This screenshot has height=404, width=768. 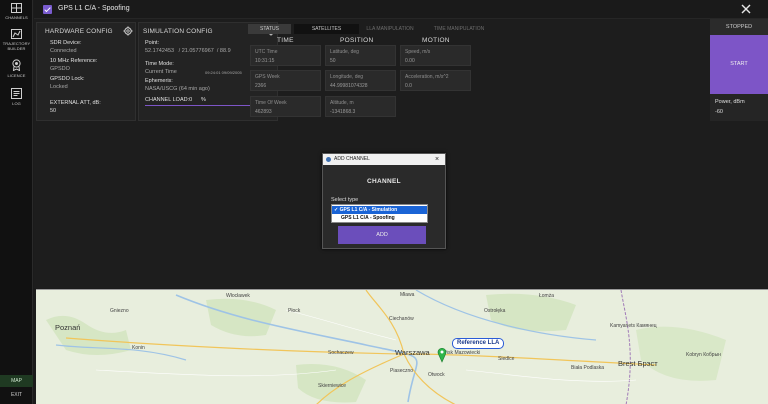 I want to click on add-button: ADD, so click(x=382, y=235).